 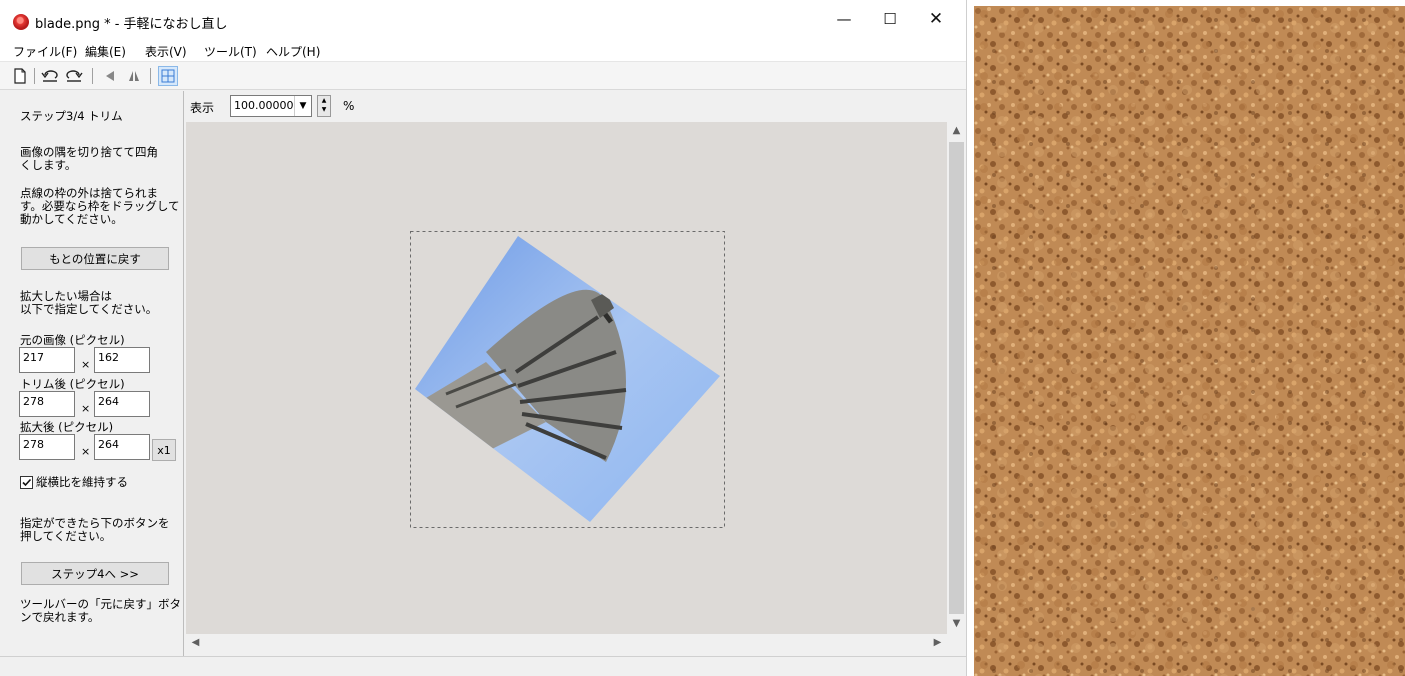 What do you see at coordinates (230, 51) in the screenshot?
I see `menu-tools: ツール(T)` at bounding box center [230, 51].